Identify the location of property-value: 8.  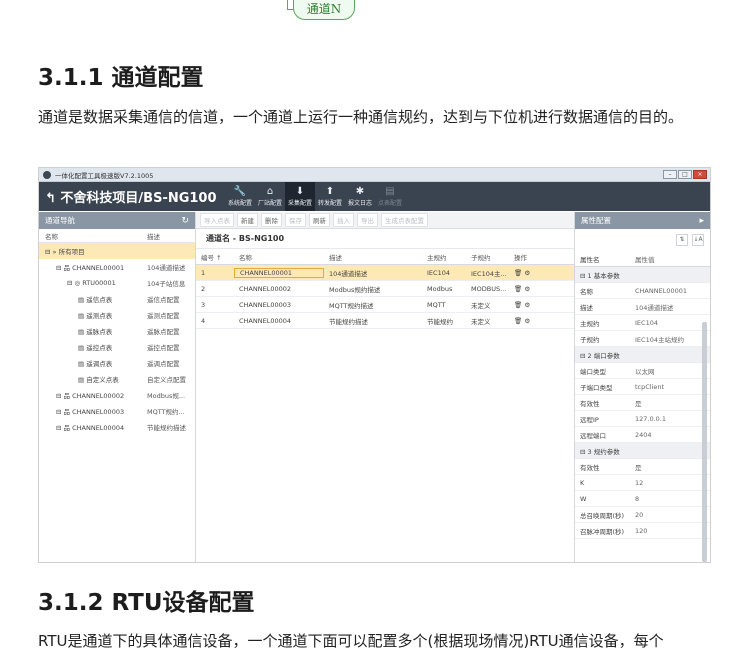
(634, 499).